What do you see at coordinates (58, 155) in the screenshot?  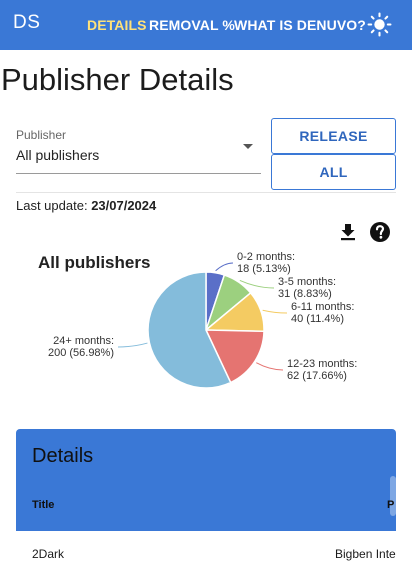 I see `publisher-select-value: All publishers` at bounding box center [58, 155].